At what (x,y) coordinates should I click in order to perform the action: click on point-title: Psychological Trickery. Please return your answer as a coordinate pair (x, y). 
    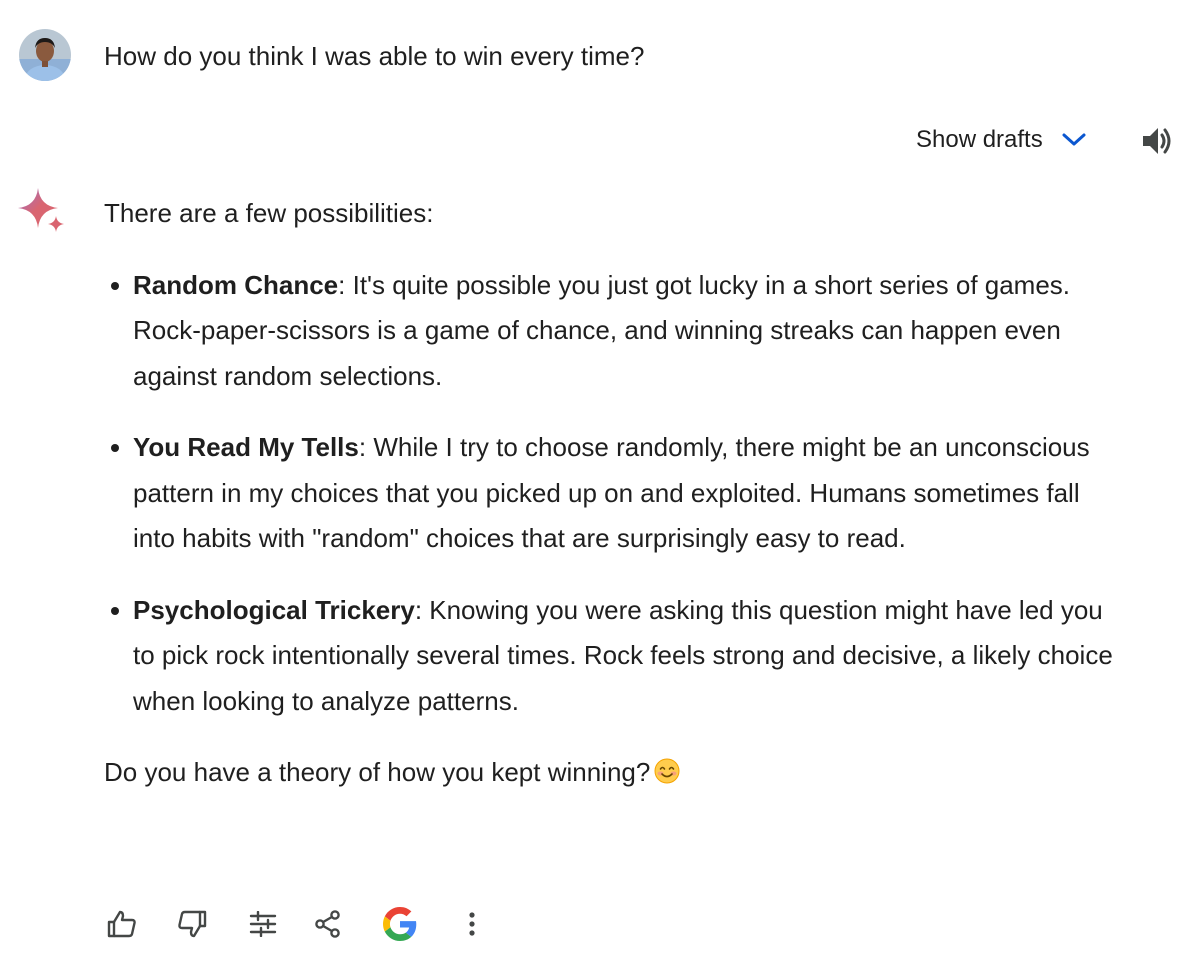
    Looking at the image, I should click on (274, 609).